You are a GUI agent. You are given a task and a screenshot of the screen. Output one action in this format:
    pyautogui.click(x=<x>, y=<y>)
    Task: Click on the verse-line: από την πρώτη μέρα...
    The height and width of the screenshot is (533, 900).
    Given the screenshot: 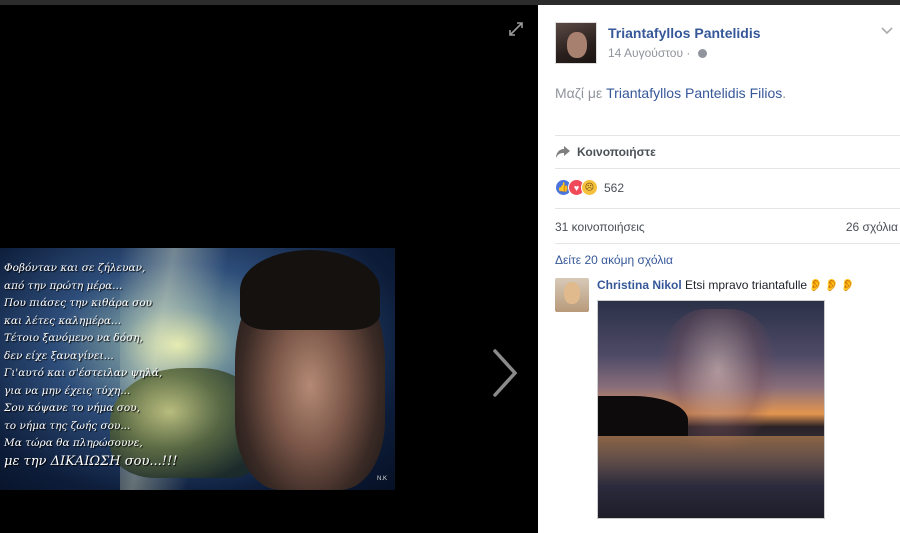 What is the action you would take?
    pyautogui.click(x=63, y=285)
    